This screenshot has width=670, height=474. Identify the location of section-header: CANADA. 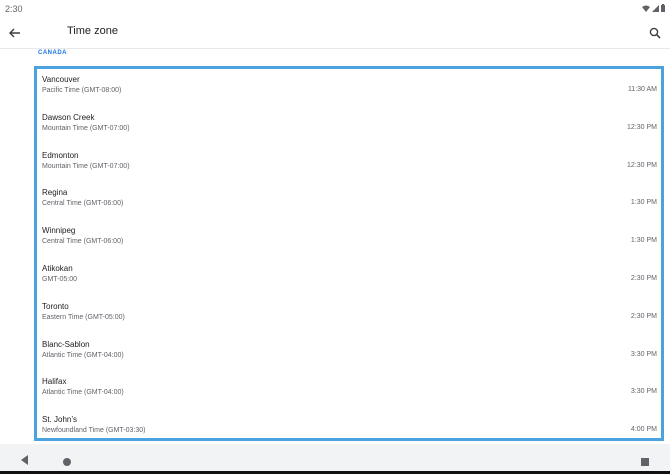
(52, 53).